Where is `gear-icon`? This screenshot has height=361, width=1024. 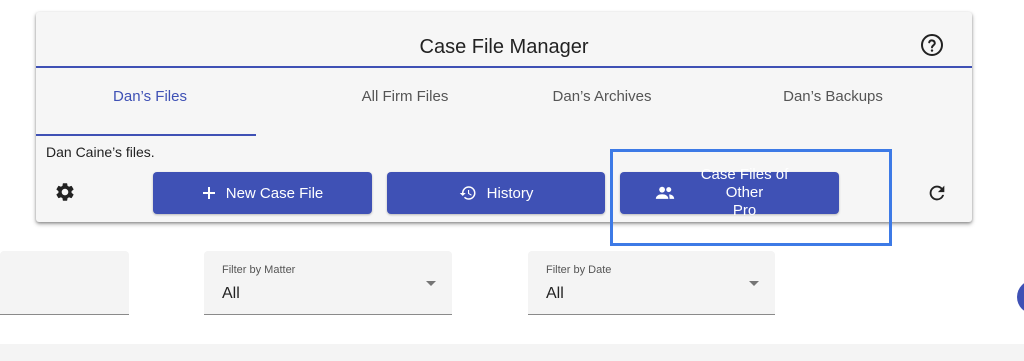
gear-icon is located at coordinates (65, 192).